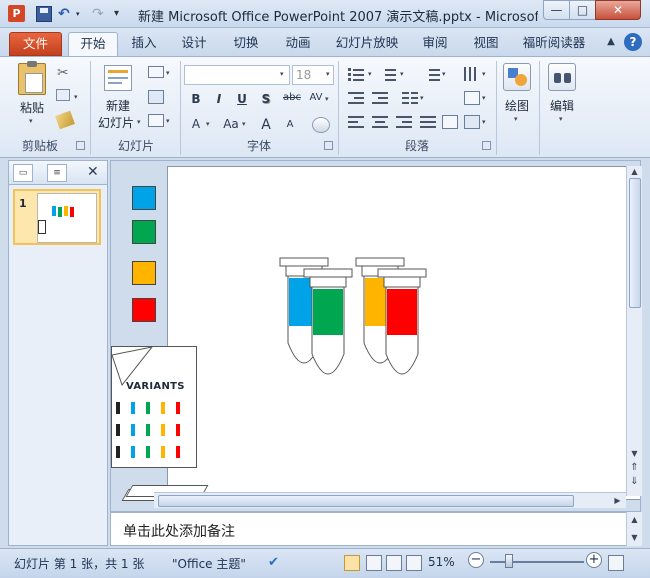 The width and height of the screenshot is (650, 578). I want to click on decrease-indent-icon, so click(356, 98).